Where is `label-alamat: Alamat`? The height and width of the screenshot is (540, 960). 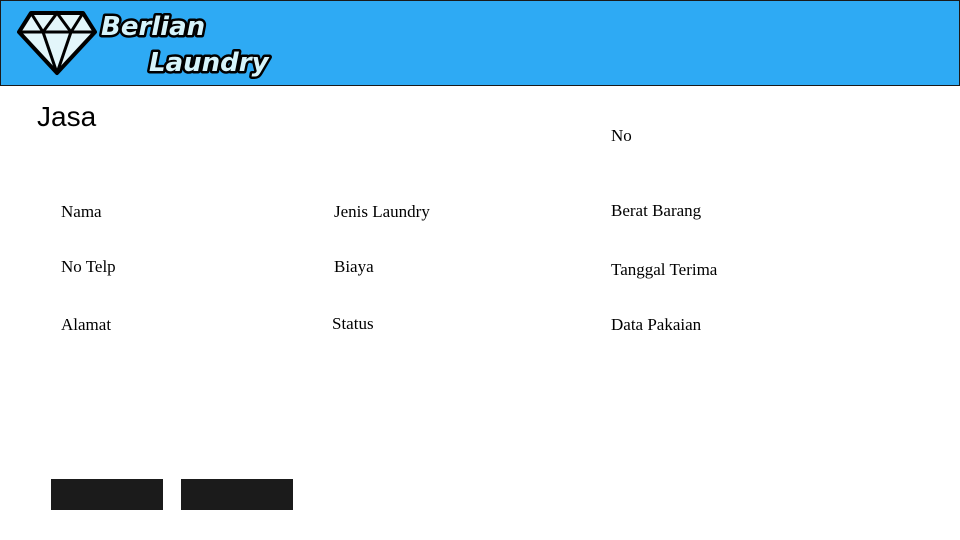
label-alamat: Alamat is located at coordinates (86, 324).